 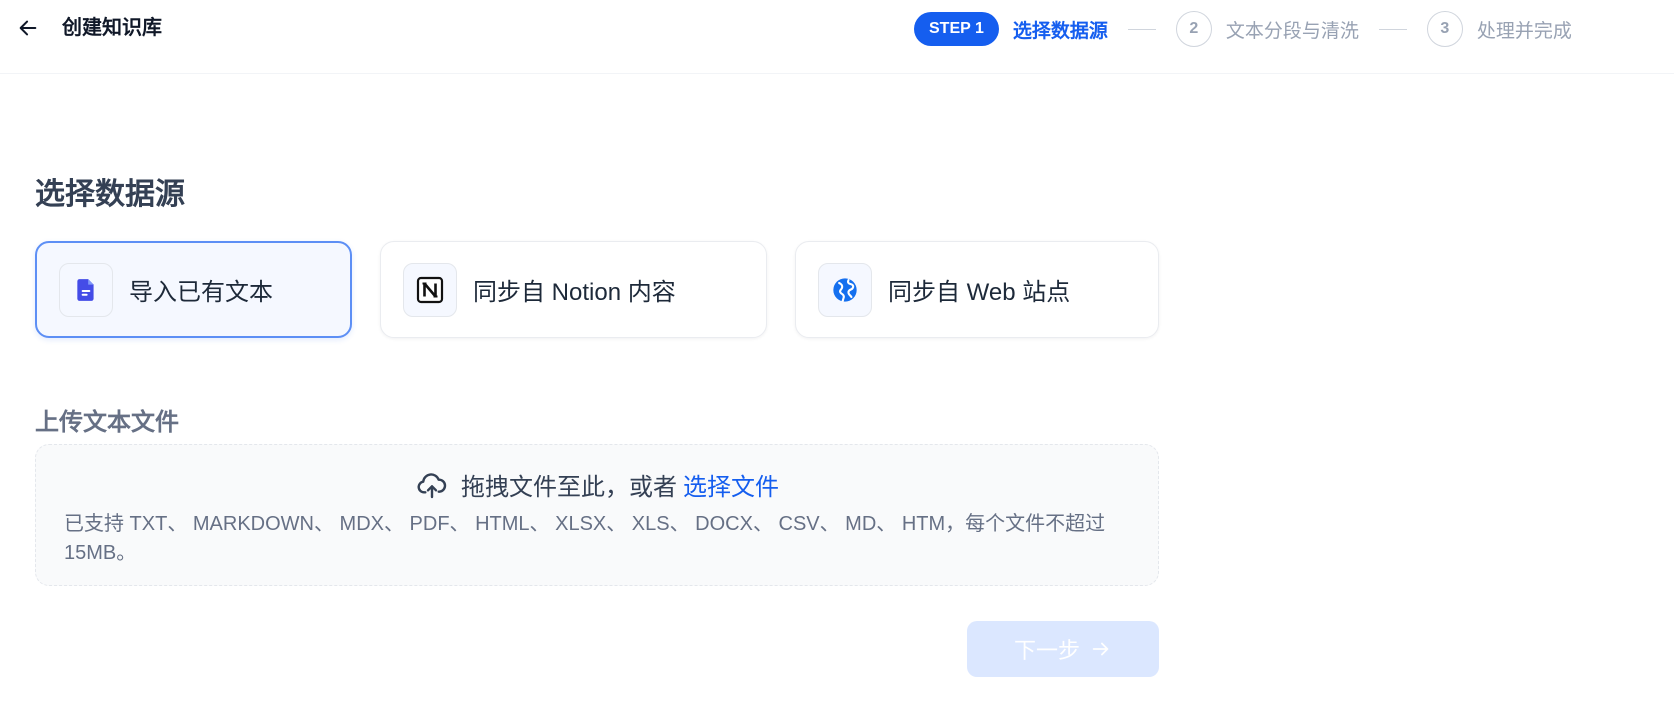 I want to click on step-1-badge: STEP 1, so click(x=956, y=29).